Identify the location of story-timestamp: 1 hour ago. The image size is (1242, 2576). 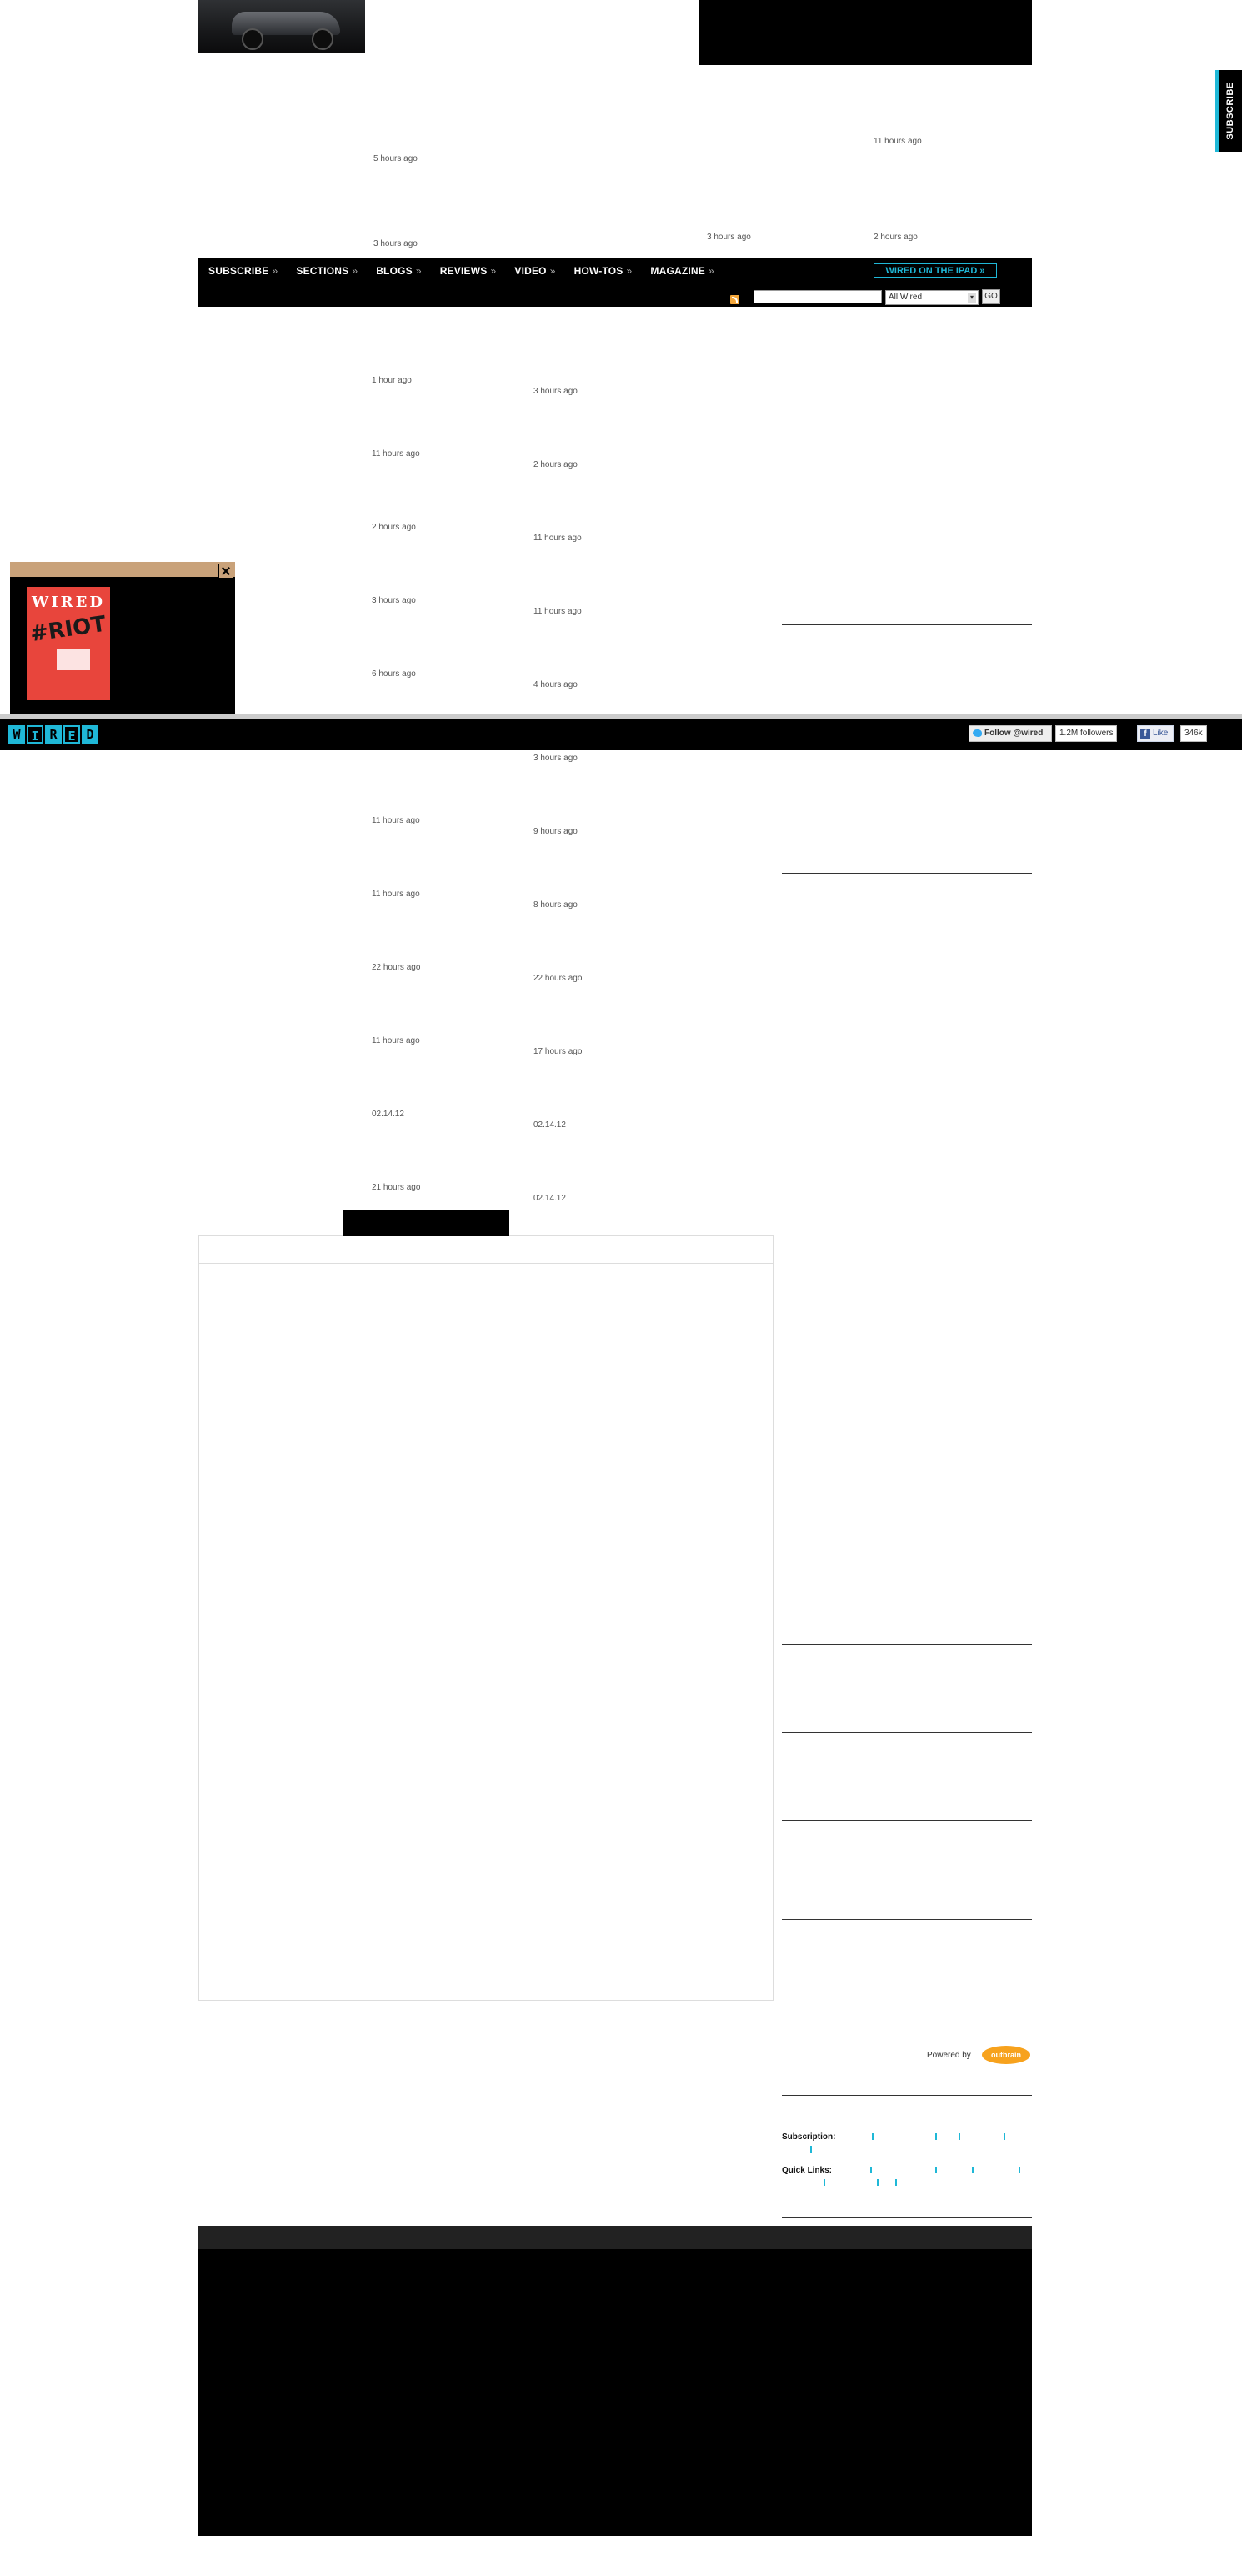
(392, 380).